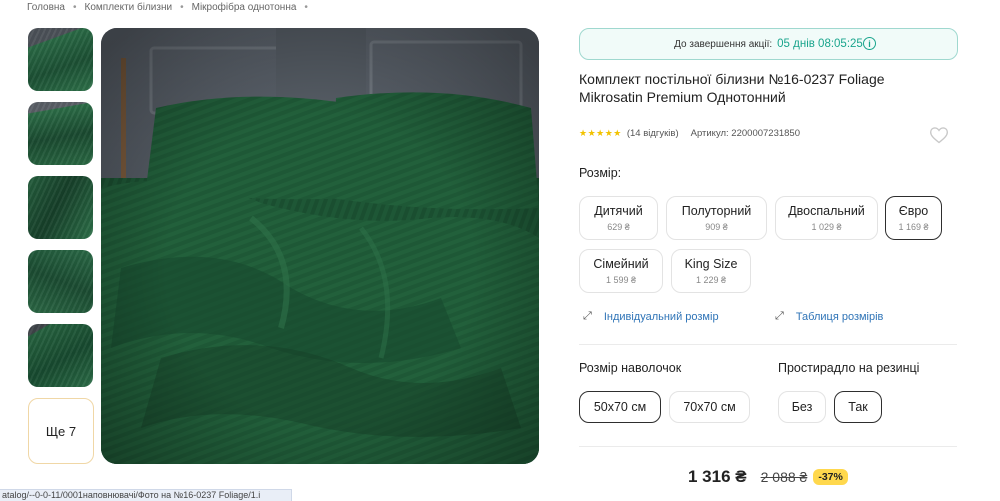 This screenshot has width=1000, height=501. I want to click on fitted-sheet-option-yes: Так, so click(858, 407).